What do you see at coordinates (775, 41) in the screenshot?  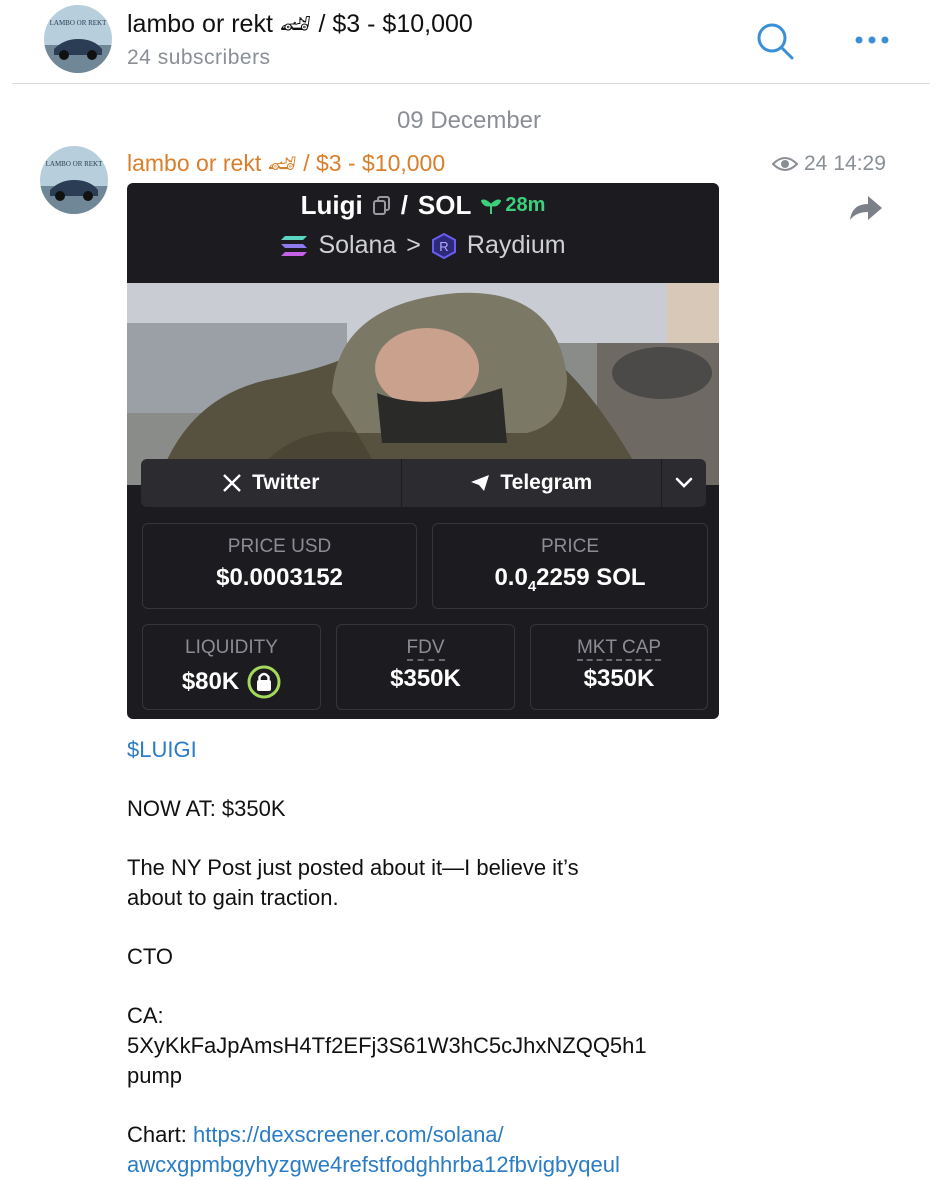 I see `search-icon` at bounding box center [775, 41].